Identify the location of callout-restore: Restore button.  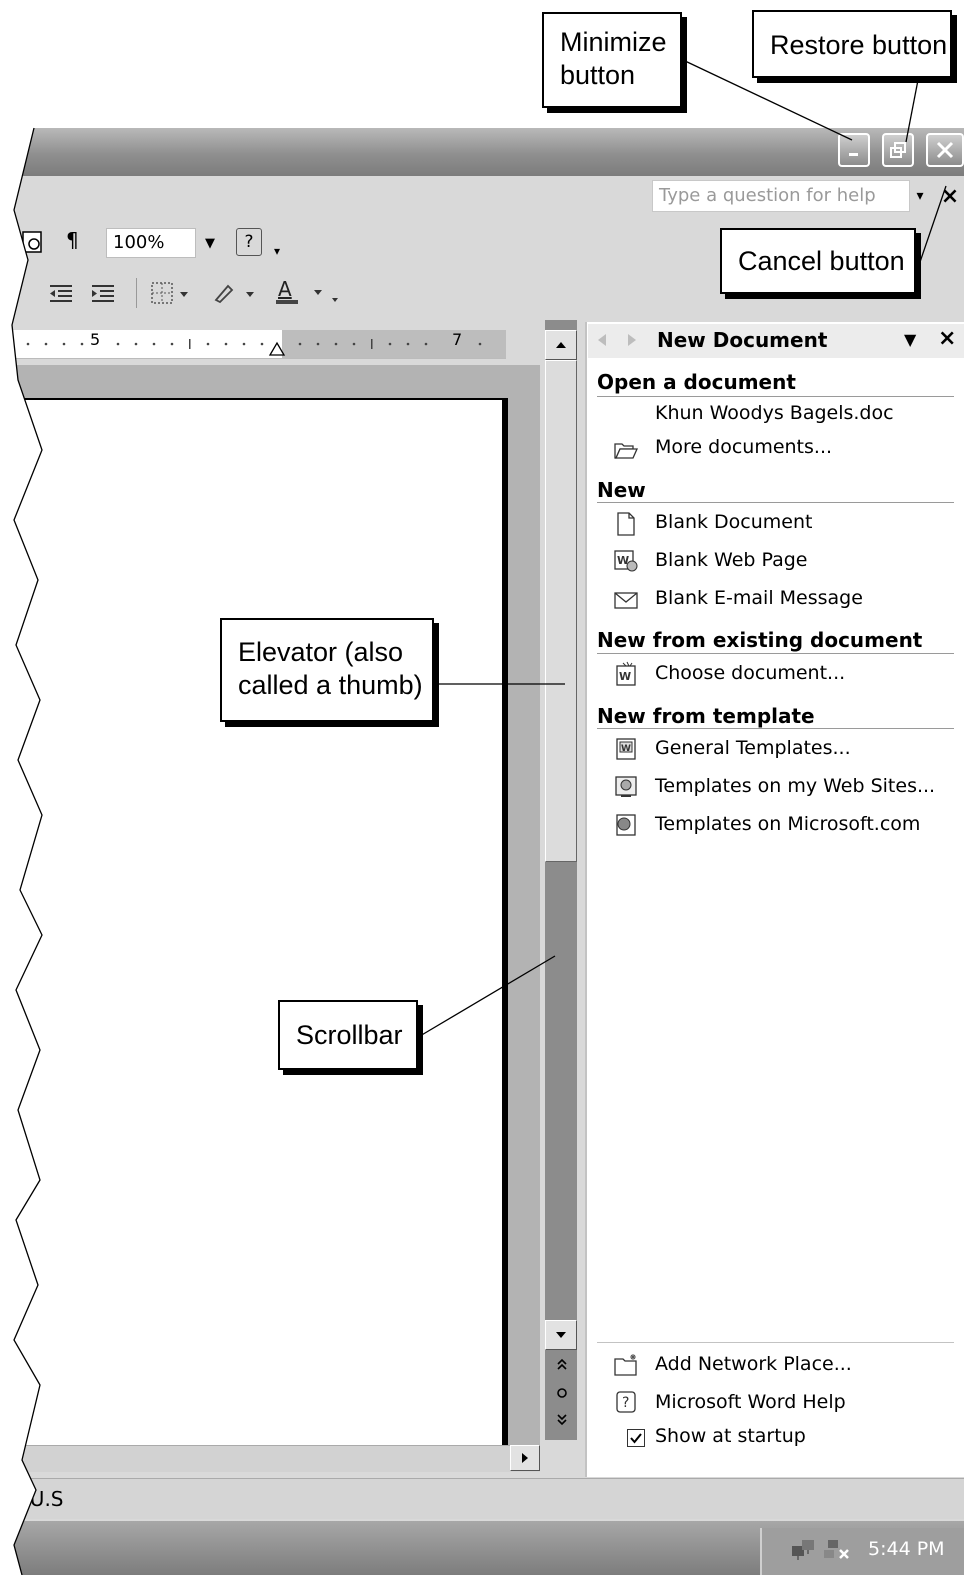
(852, 44).